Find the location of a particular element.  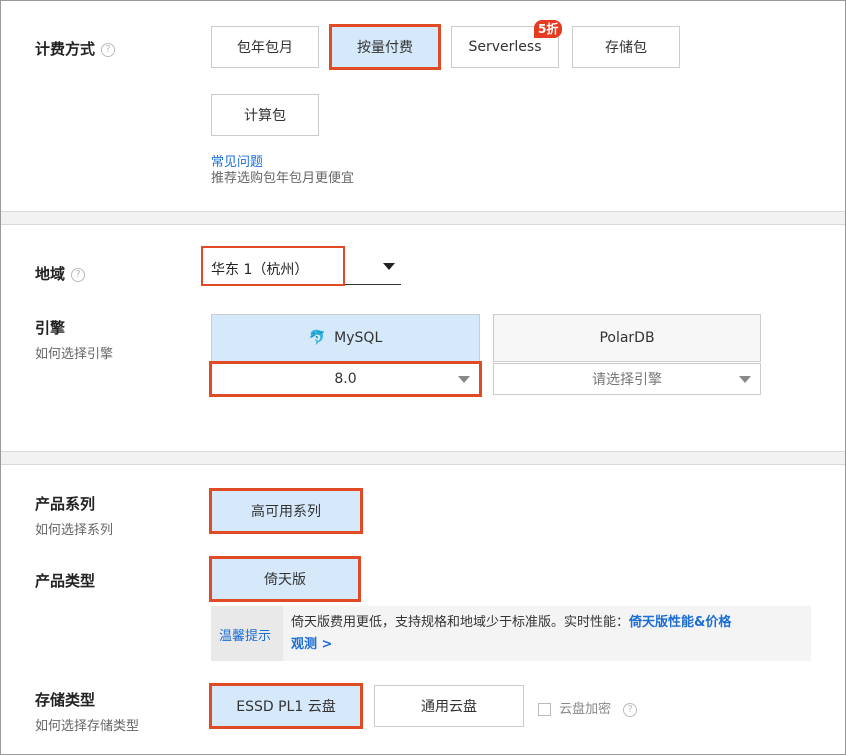

mysql-version-value: 8.0 is located at coordinates (345, 379).